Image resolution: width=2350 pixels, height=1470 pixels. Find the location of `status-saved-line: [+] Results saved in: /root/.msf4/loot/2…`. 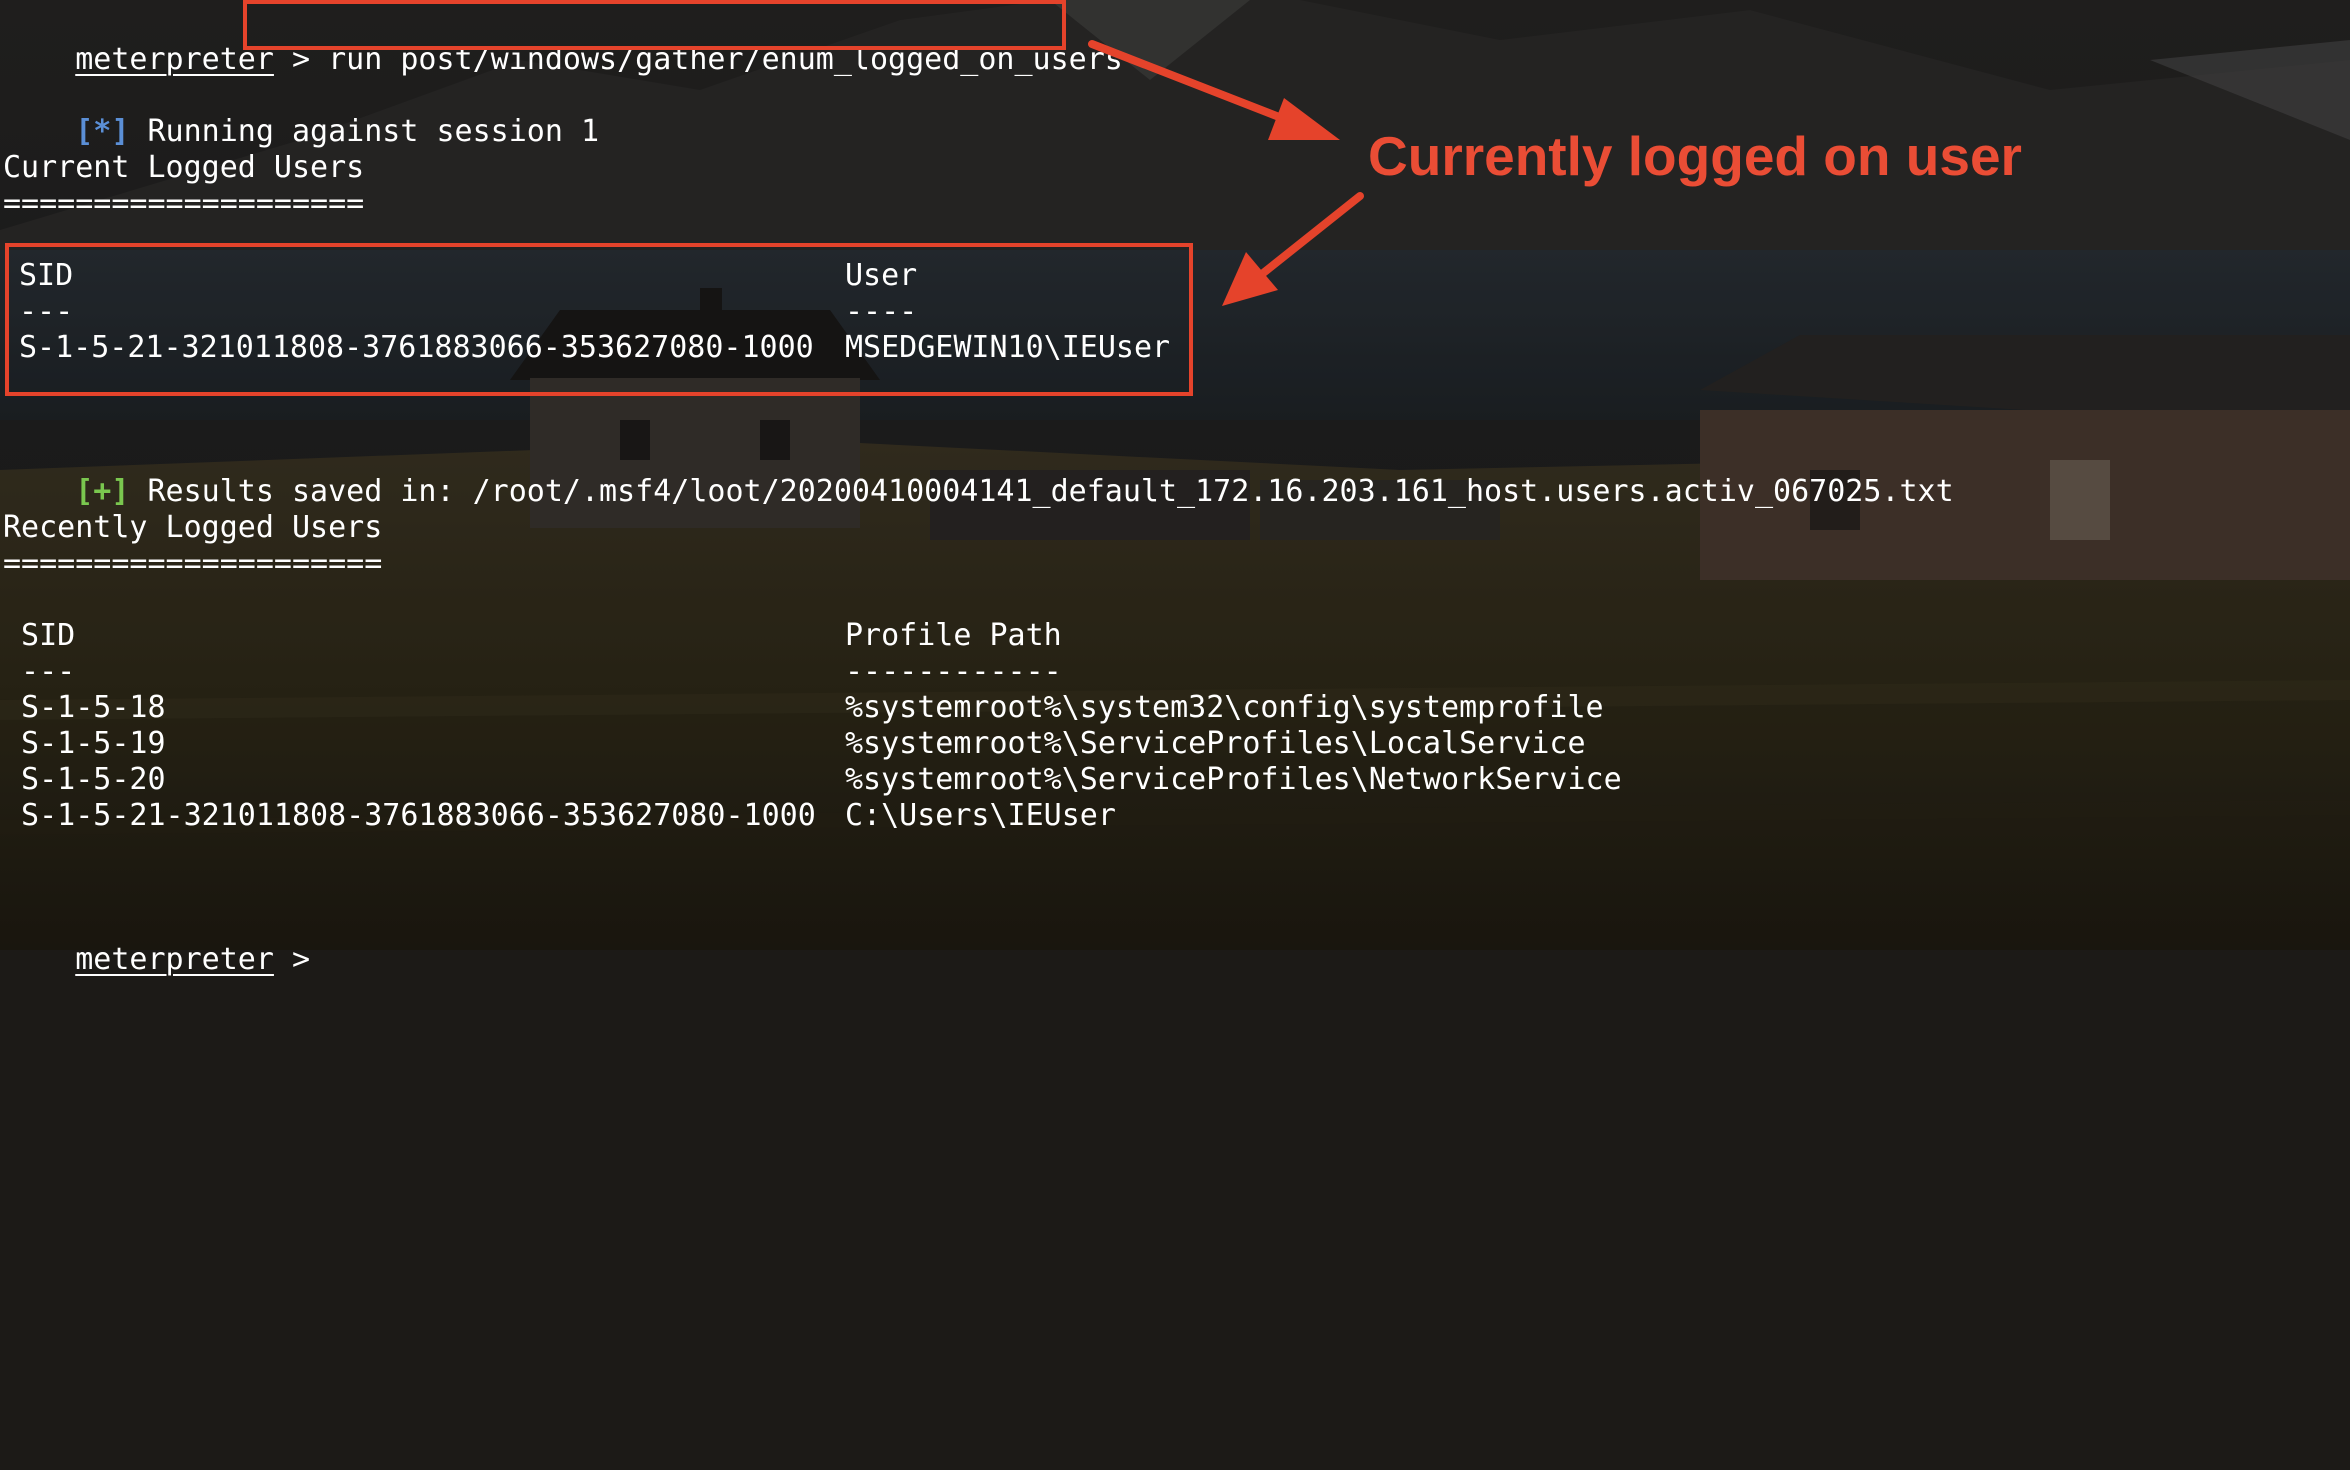

status-saved-line: [+] Results saved in: /root/.msf4/loot/2… is located at coordinates (978, 473).